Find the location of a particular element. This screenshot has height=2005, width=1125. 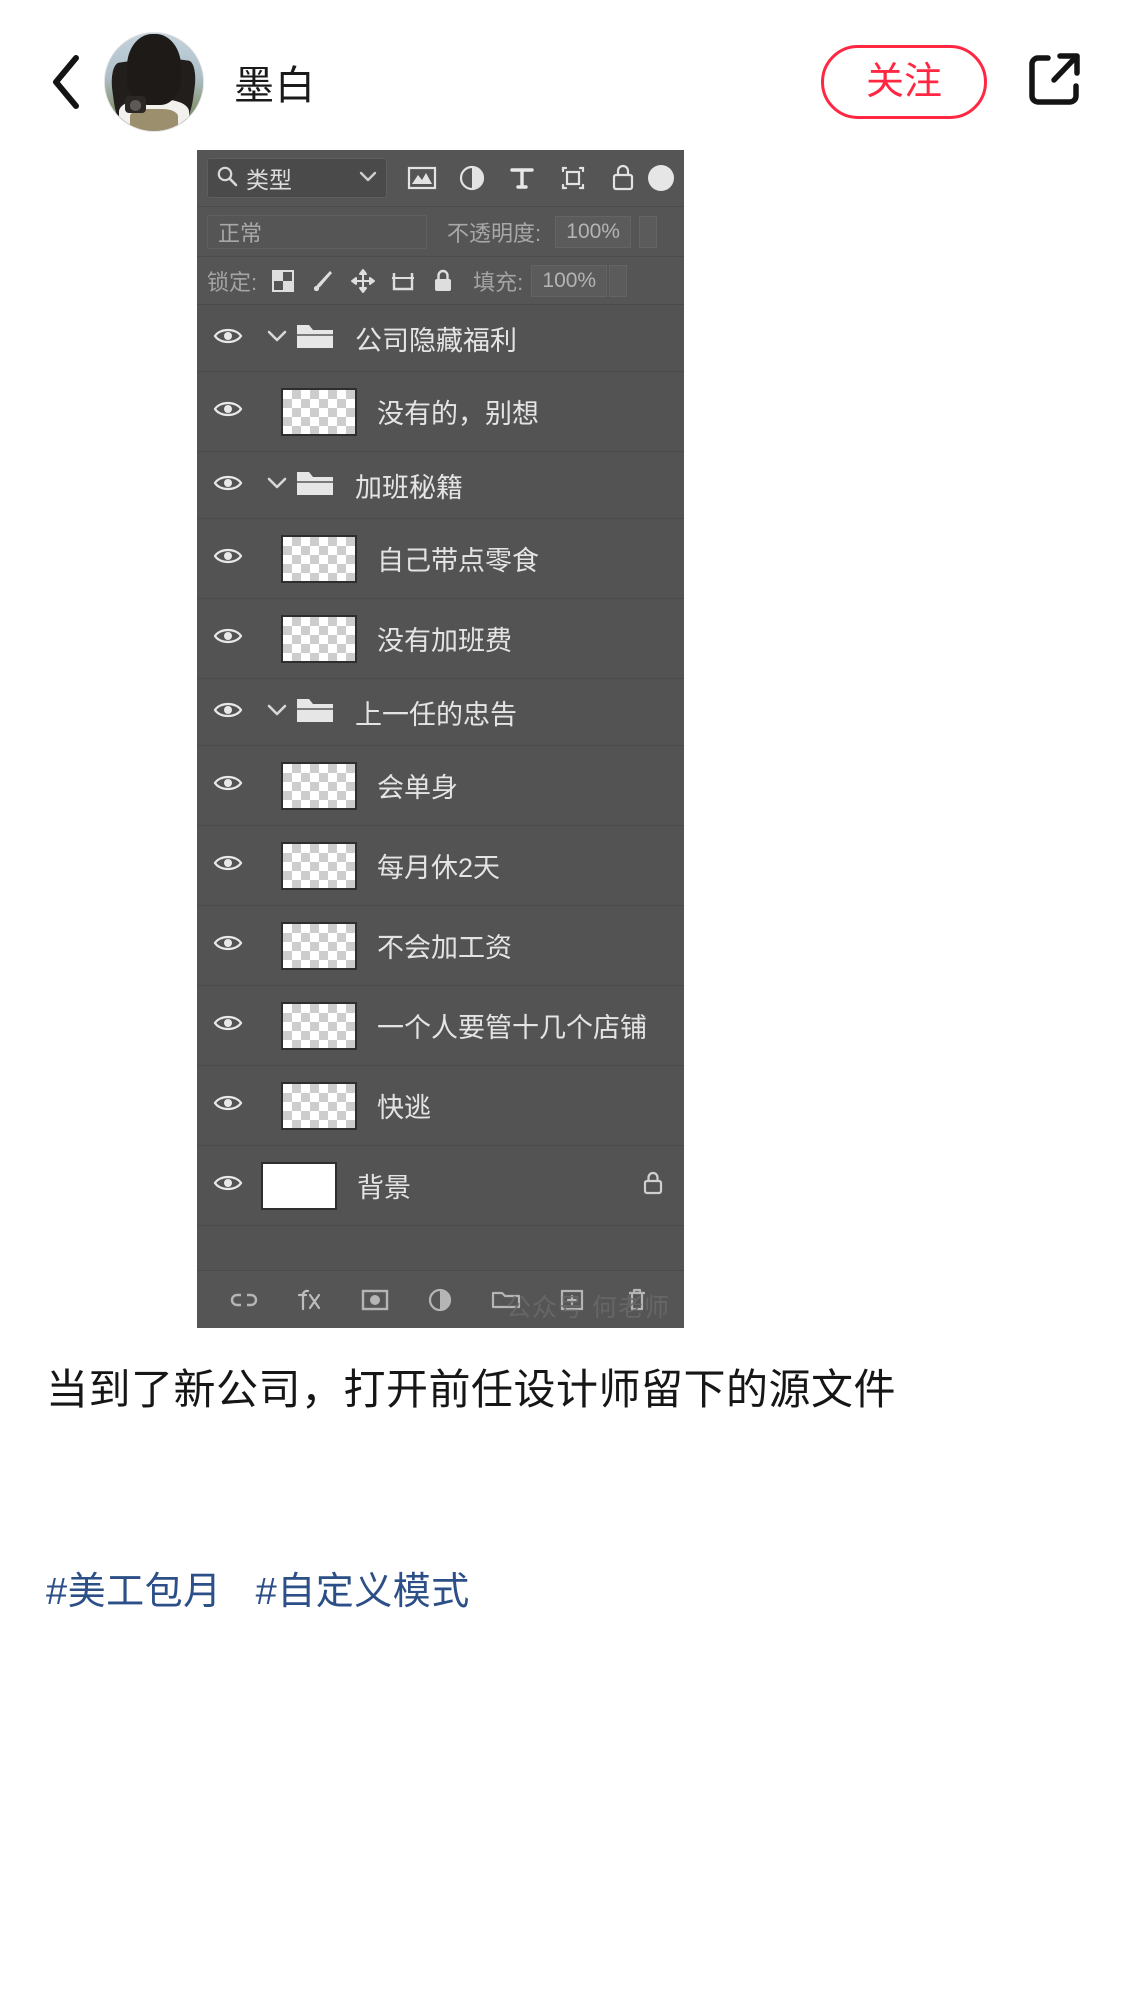

layer-row: 加班秘籍 is located at coordinates (440, 485).